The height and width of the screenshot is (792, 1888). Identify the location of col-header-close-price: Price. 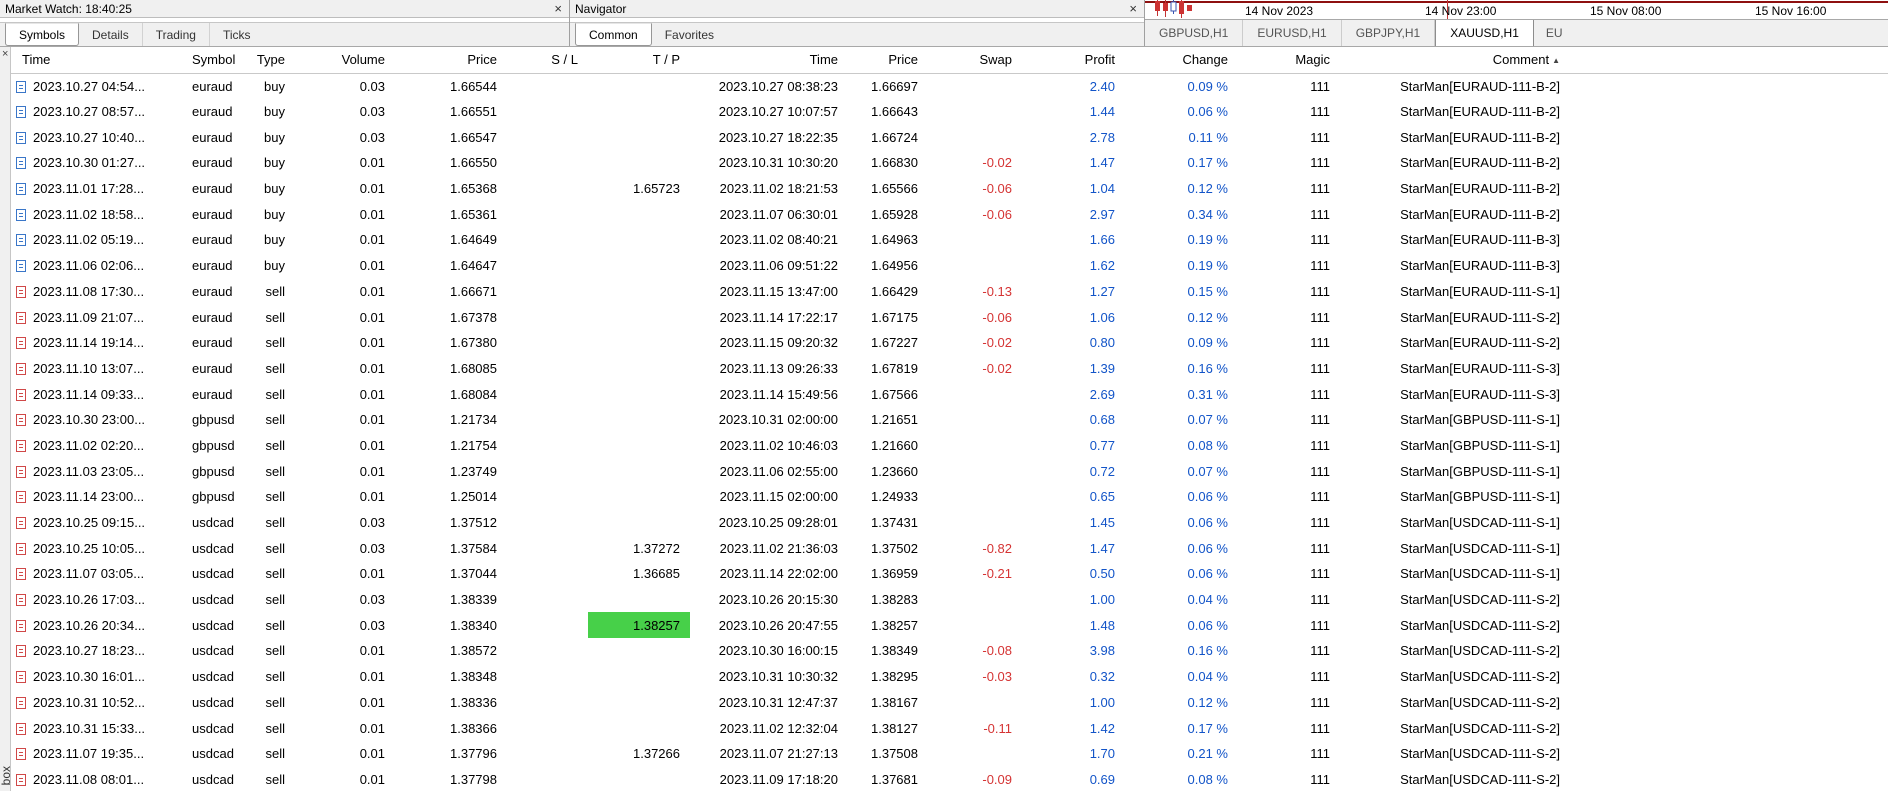
(888, 60).